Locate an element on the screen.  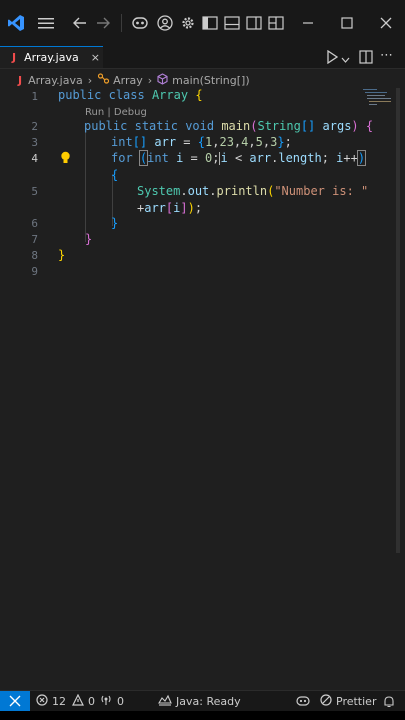
breadcrumb-file-label: Array.java is located at coordinates (55, 80).